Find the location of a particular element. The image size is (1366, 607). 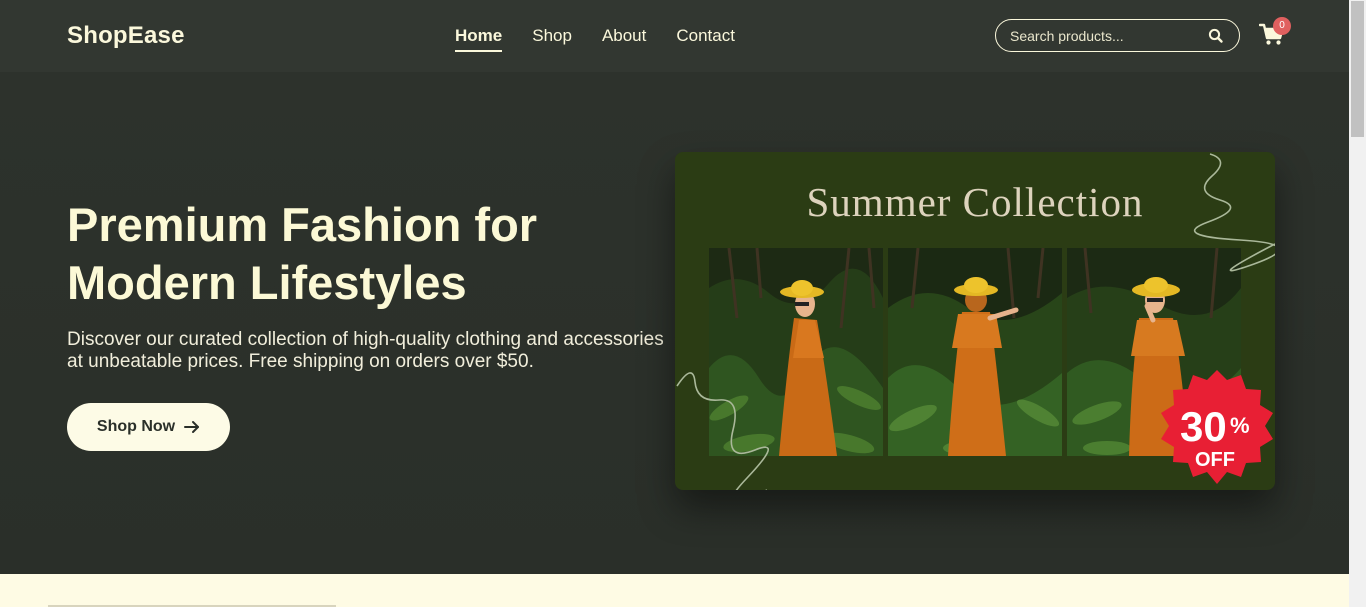

main-nav: Home Shop About Contact is located at coordinates (595, 39).